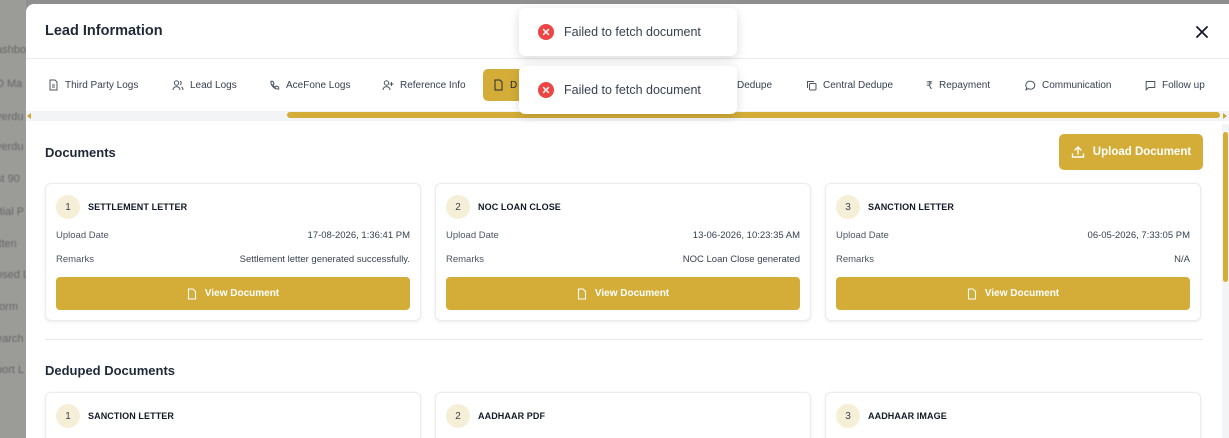 The image size is (1229, 438). I want to click on tab-scrollbar-thumb, so click(753, 115).